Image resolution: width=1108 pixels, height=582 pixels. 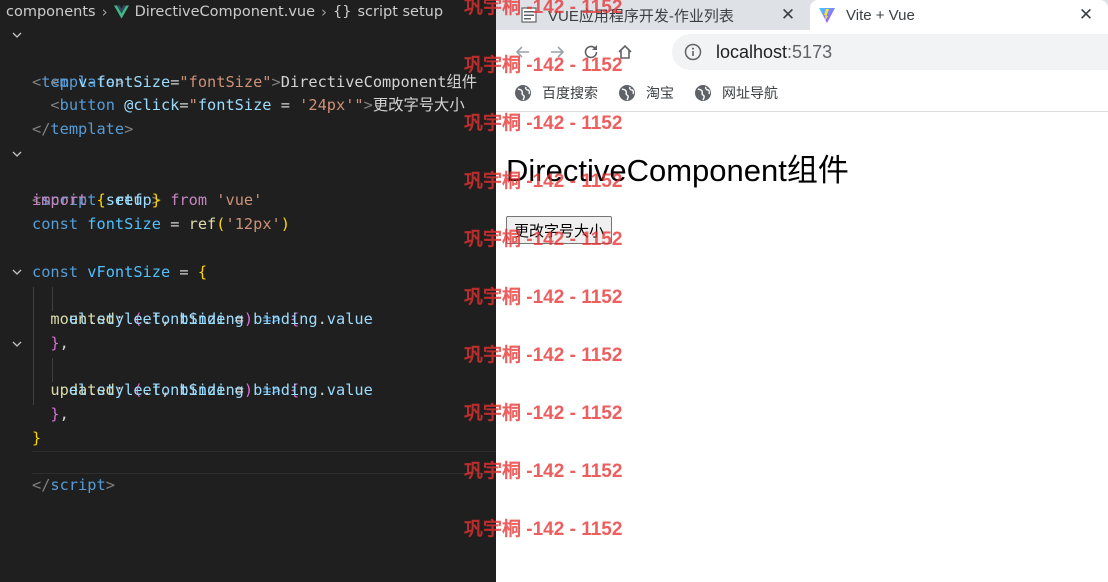 I want to click on bookmark-label: 网址导航, so click(x=750, y=92).